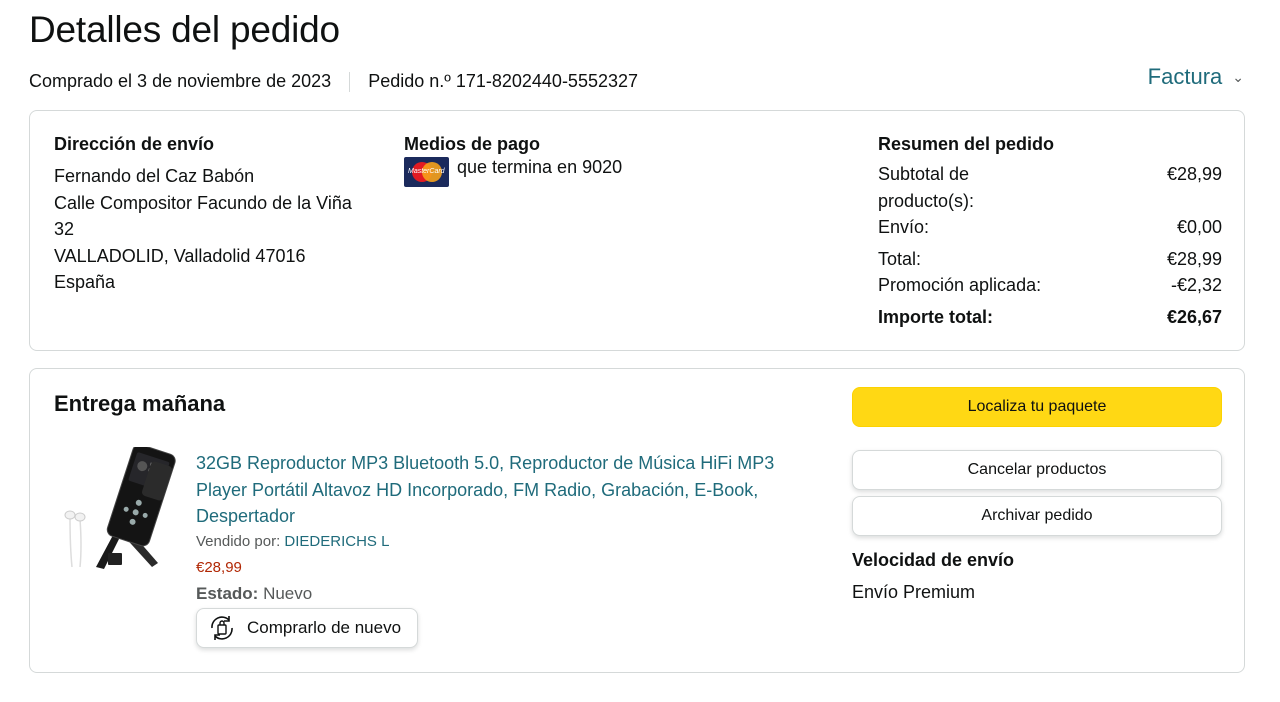 The width and height of the screenshot is (1280, 702). What do you see at coordinates (1037, 470) in the screenshot?
I see `cancel-items-button: Cancelar productos` at bounding box center [1037, 470].